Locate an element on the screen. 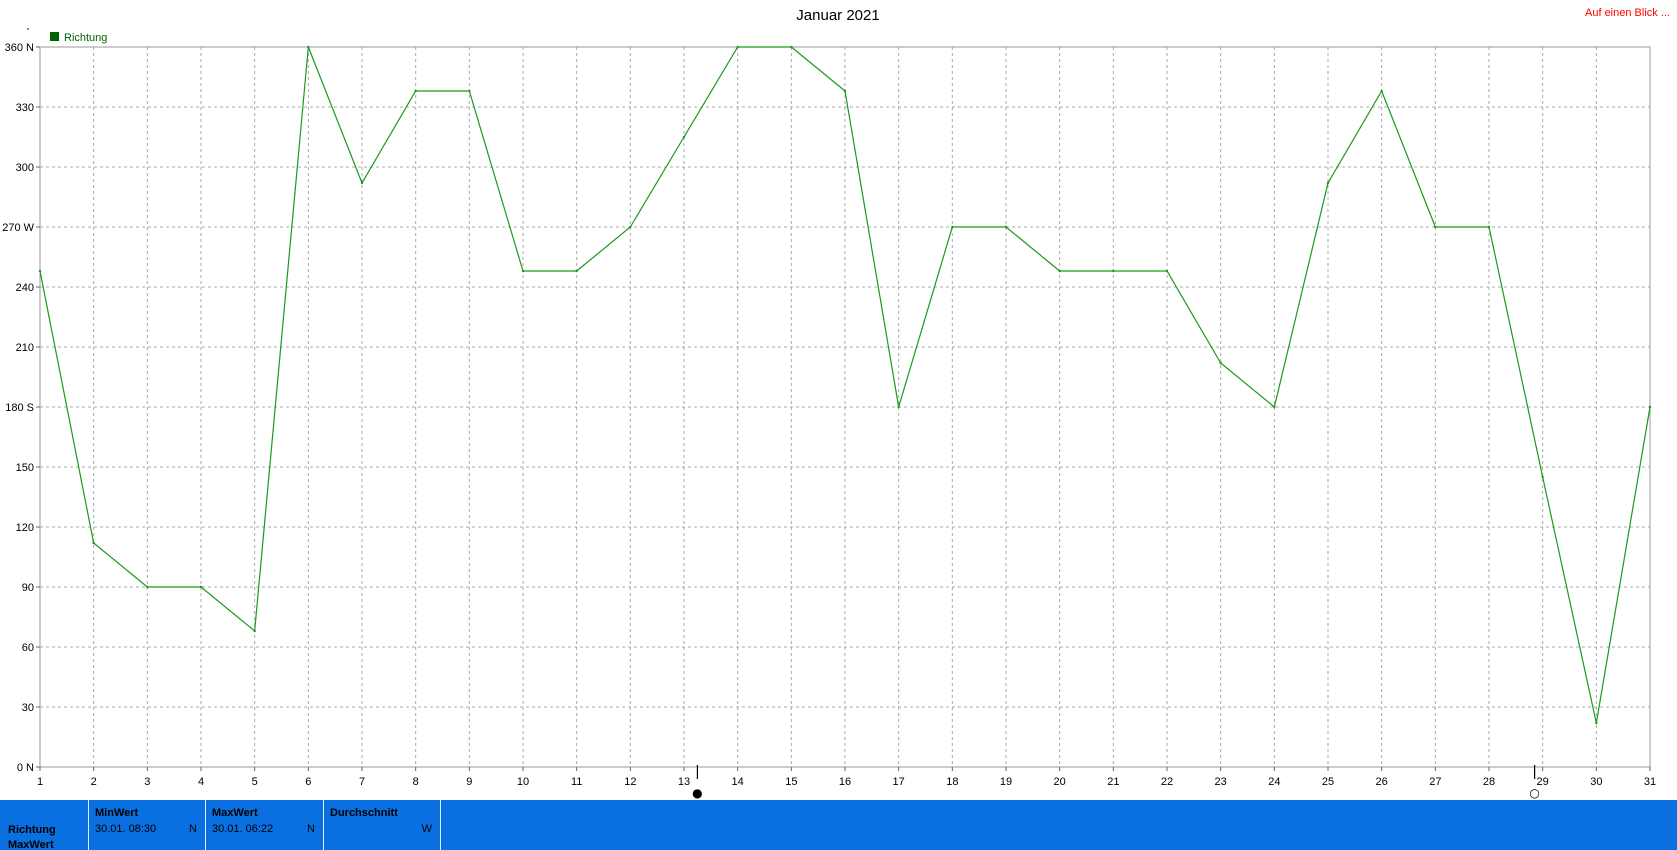  y-tick-label: 240 is located at coordinates (25, 288).